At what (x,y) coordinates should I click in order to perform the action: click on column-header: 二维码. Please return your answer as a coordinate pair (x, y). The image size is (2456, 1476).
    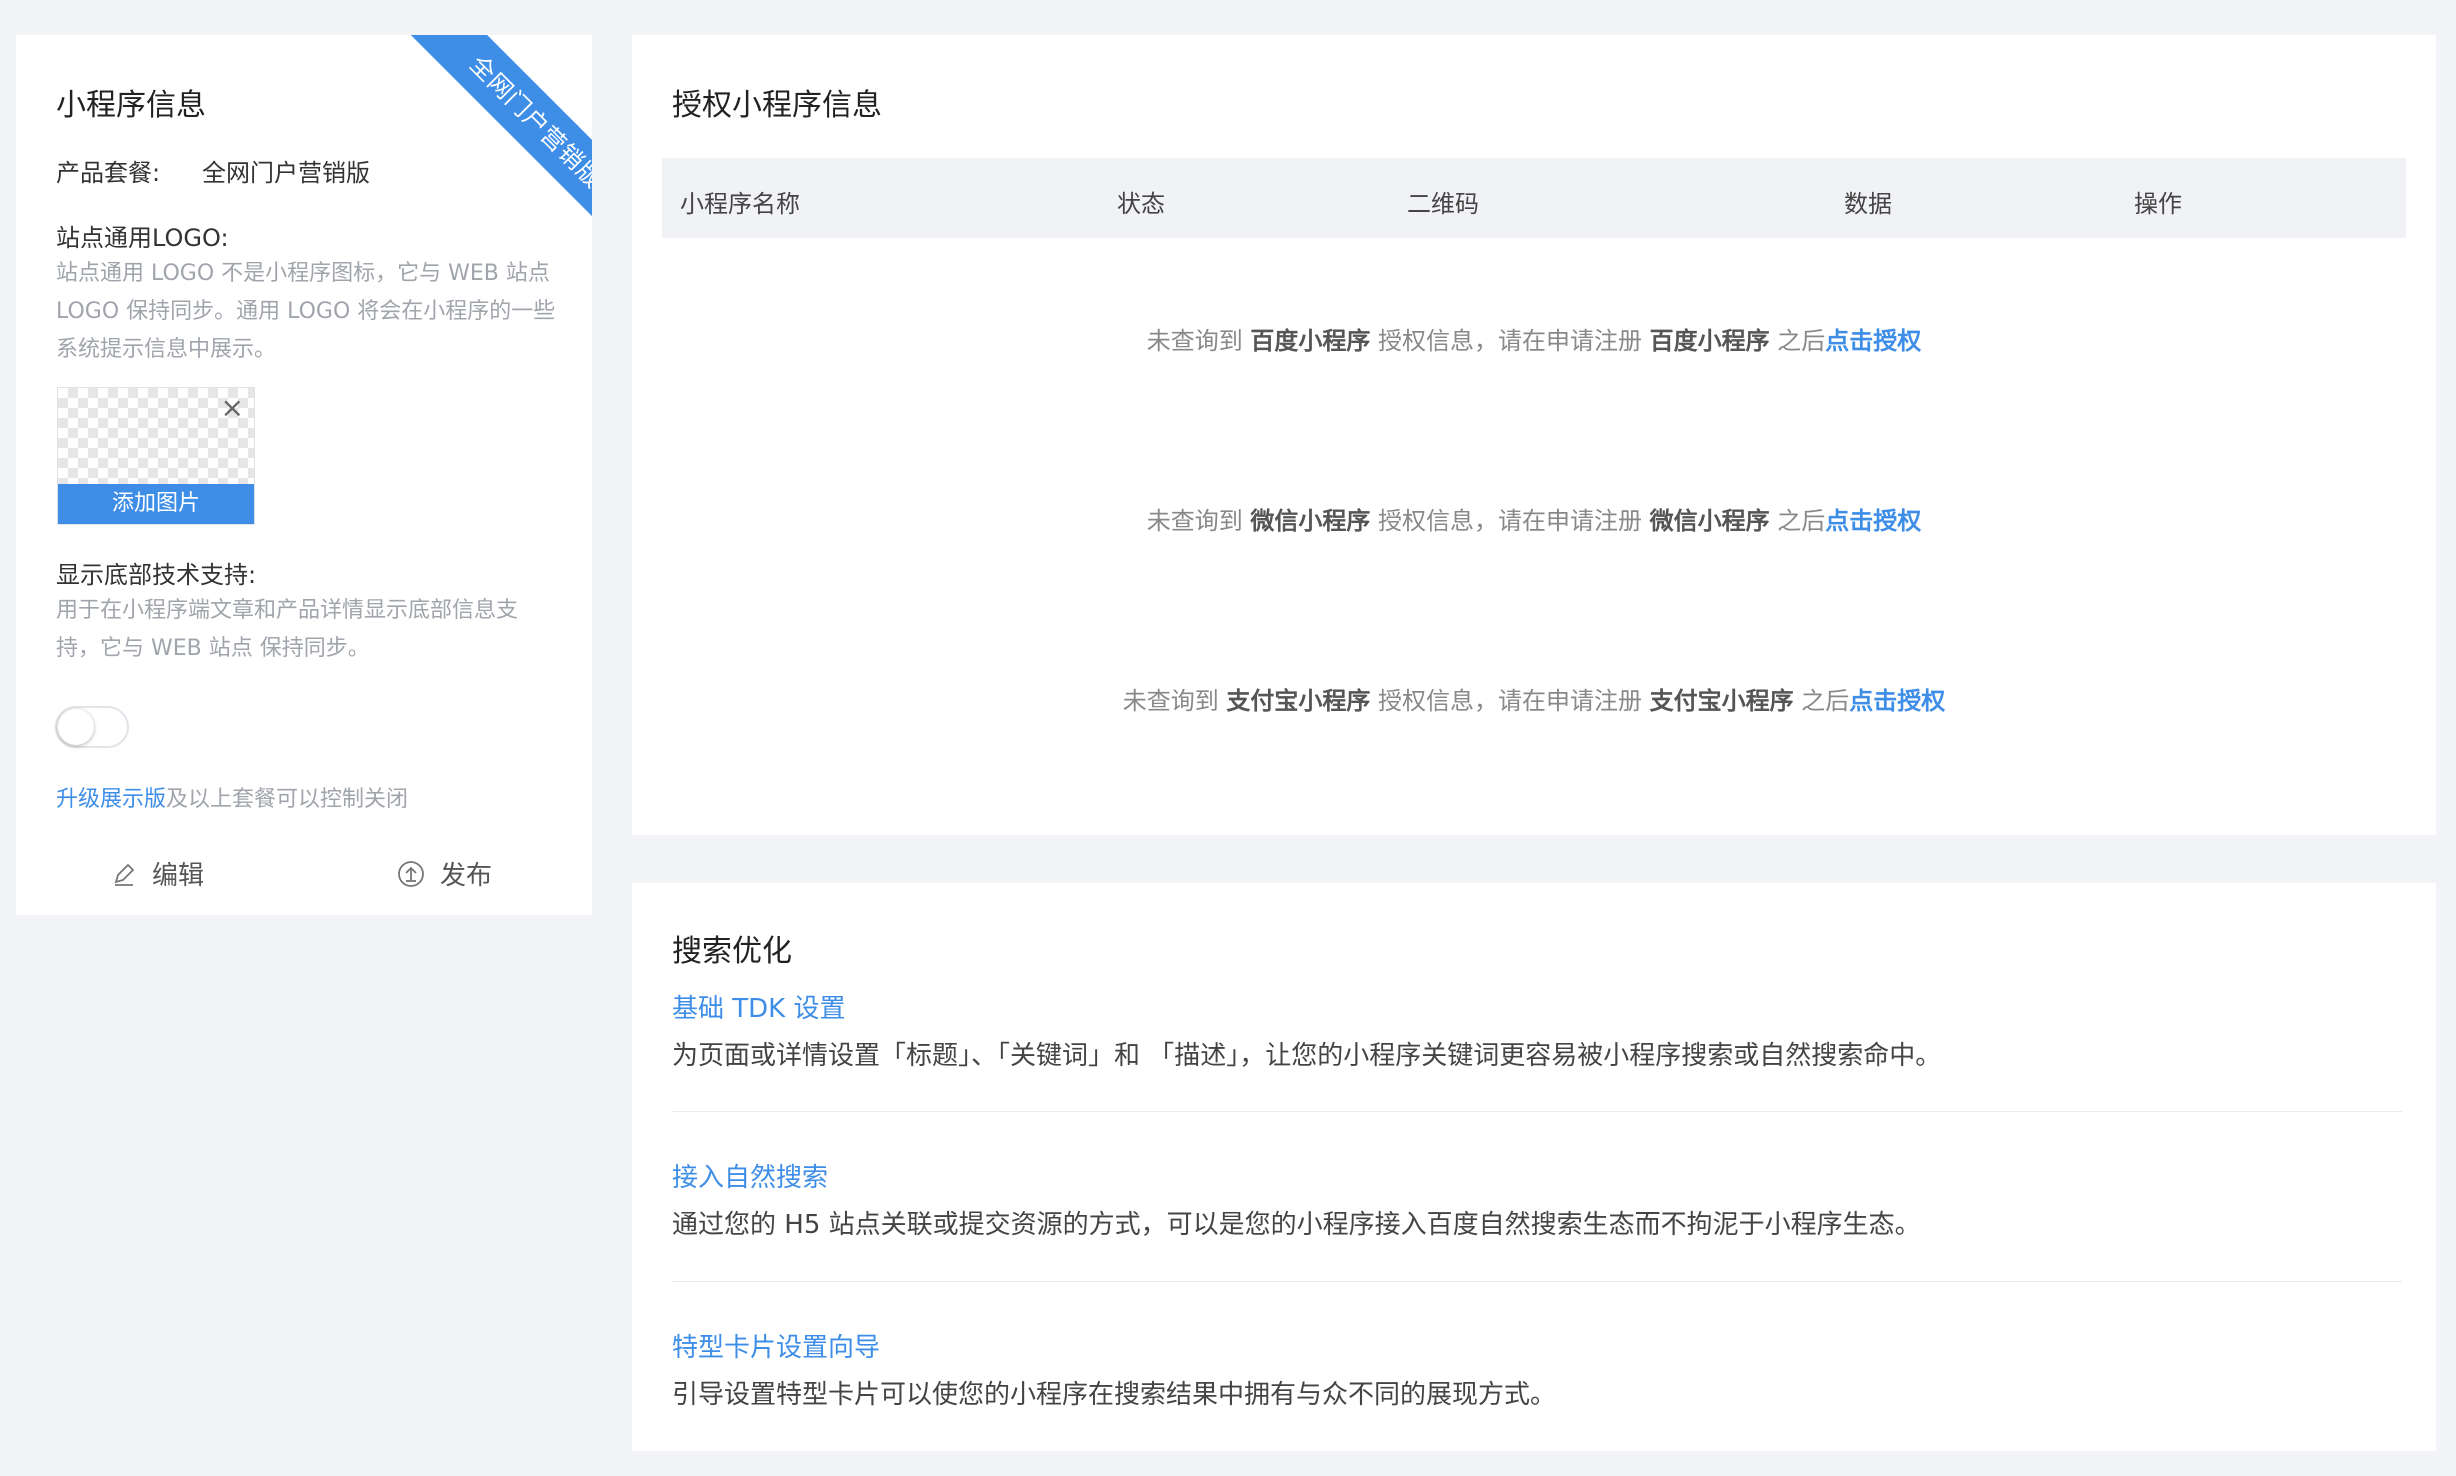
    Looking at the image, I should click on (1443, 204).